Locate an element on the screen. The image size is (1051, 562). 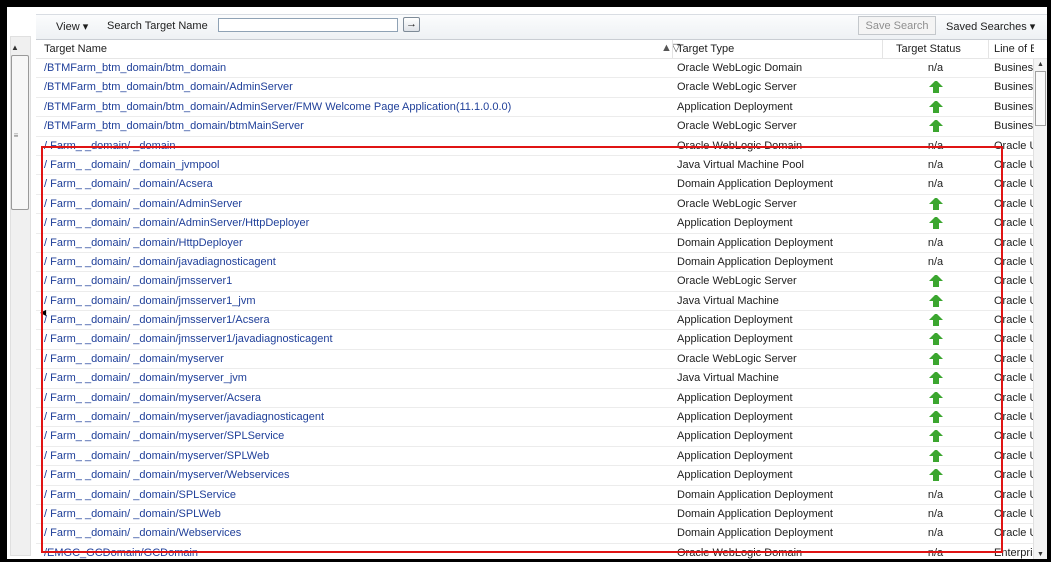
right-scrollbar: ▲ ▼ is located at coordinates (1040, 309).